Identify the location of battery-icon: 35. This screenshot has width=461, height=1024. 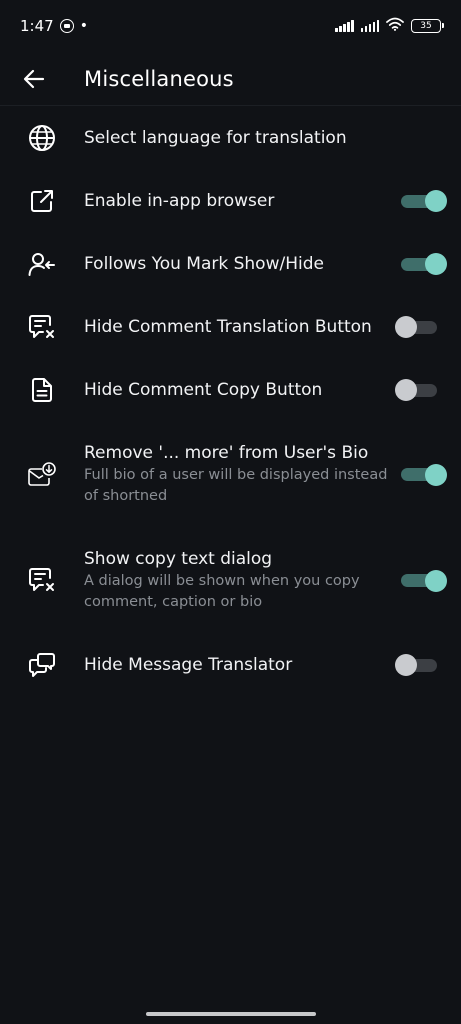
(427, 26).